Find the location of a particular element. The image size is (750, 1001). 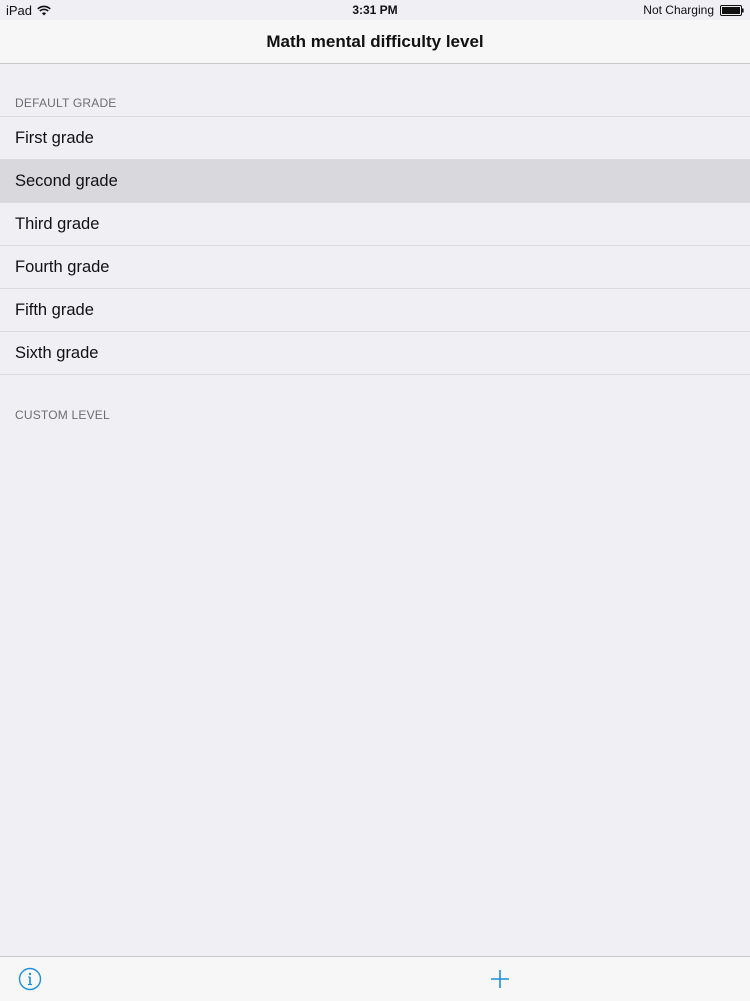

section-header-default-grade: DEFAULT GRADE is located at coordinates (66, 103).